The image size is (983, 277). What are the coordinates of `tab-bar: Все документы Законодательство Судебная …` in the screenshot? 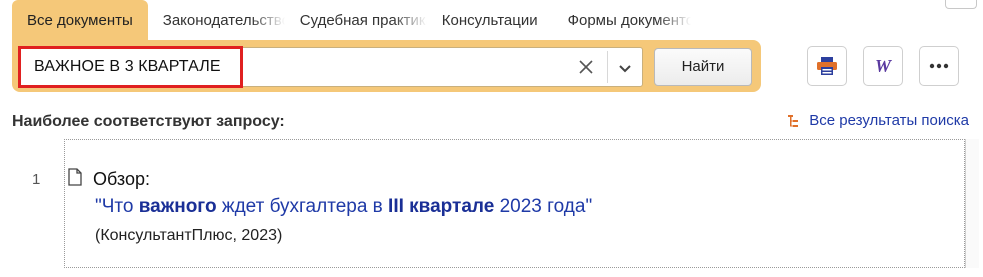 It's located at (351, 20).